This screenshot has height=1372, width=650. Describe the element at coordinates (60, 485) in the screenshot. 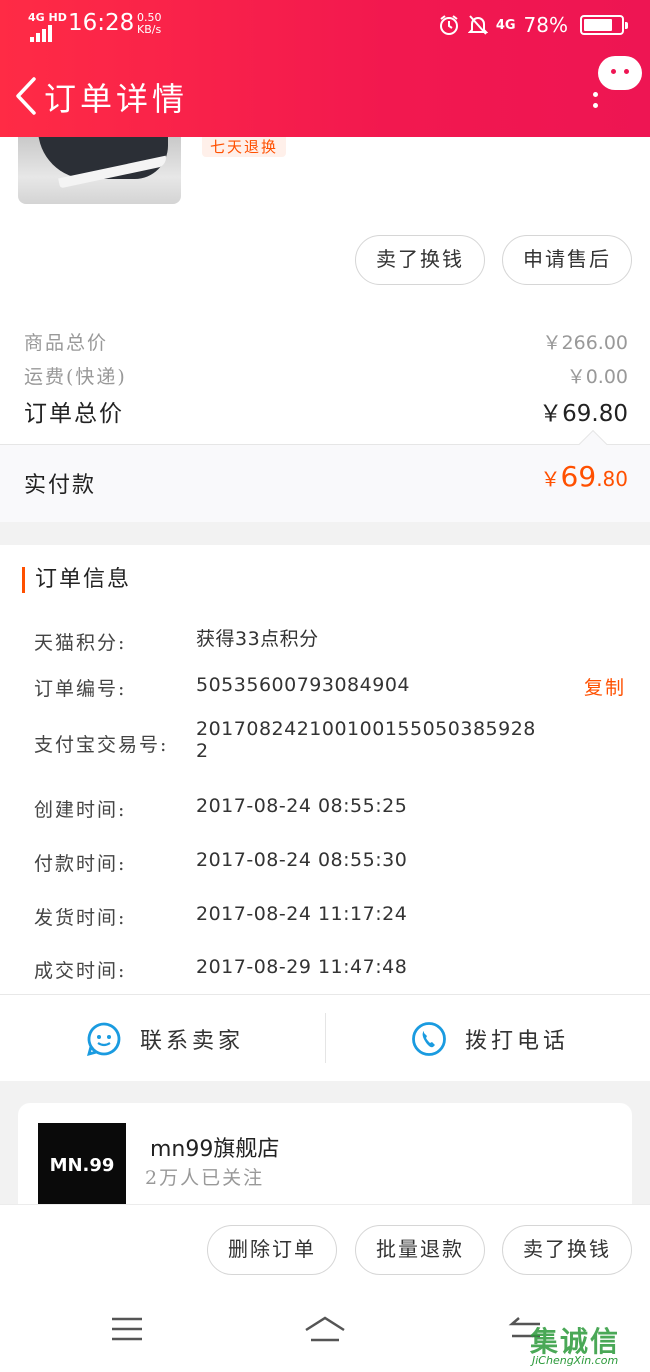

I see `amount-paid-label: 实付款` at that location.